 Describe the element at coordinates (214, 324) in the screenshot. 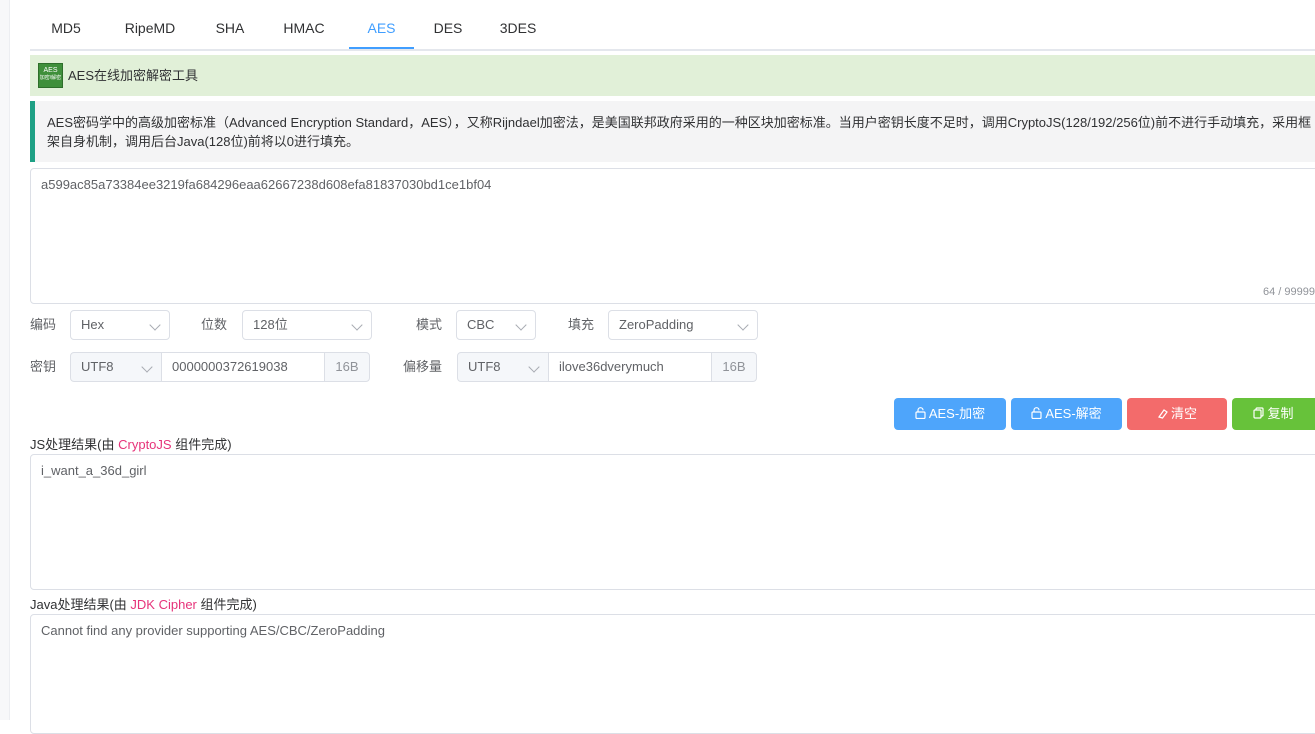

I see `bits-label: 位数` at that location.